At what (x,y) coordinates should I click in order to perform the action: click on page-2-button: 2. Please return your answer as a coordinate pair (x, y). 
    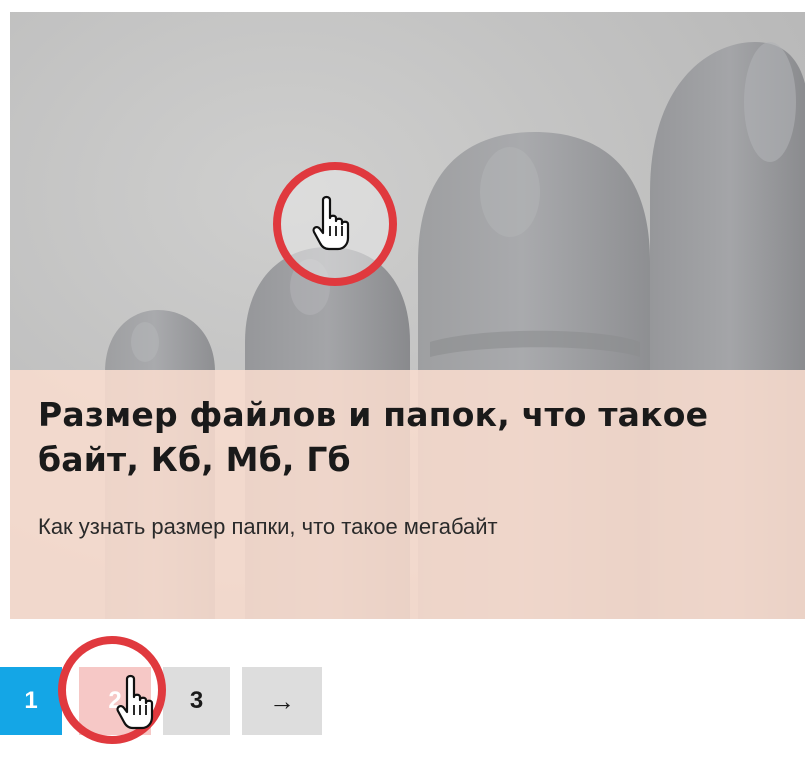
    Looking at the image, I should click on (115, 701).